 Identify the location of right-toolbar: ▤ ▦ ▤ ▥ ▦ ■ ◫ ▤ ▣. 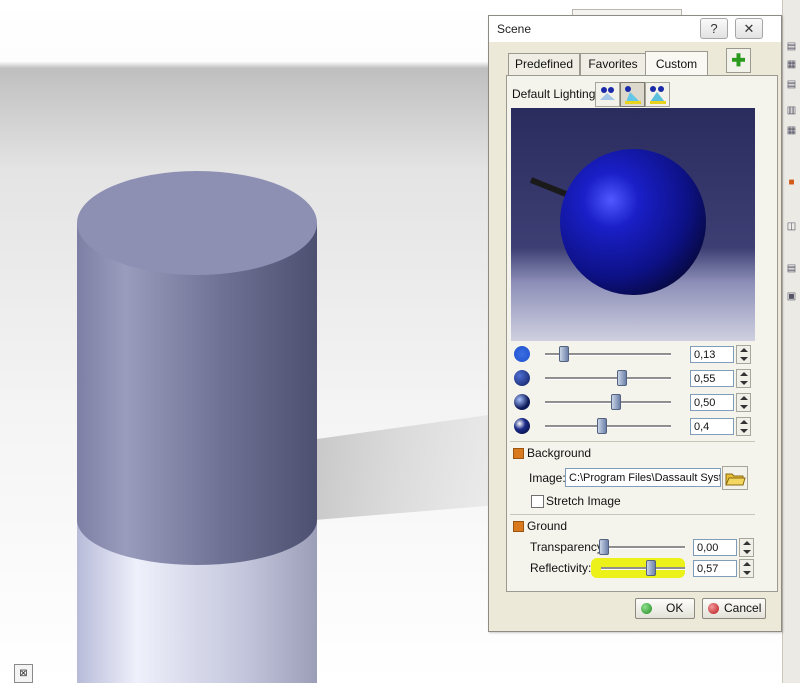
(791, 341).